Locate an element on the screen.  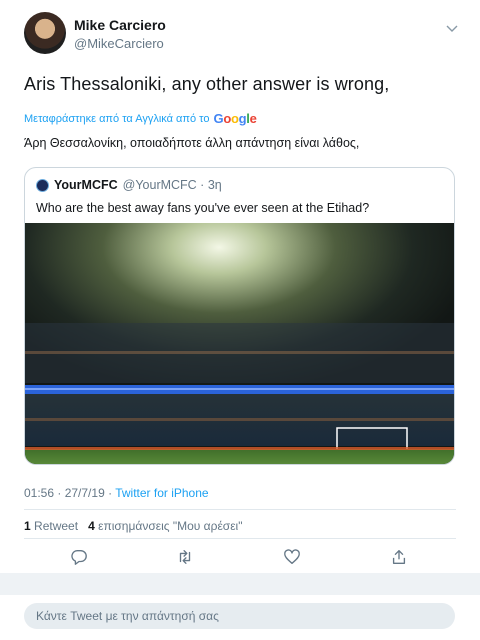
retweet-icon is located at coordinates (185, 557).